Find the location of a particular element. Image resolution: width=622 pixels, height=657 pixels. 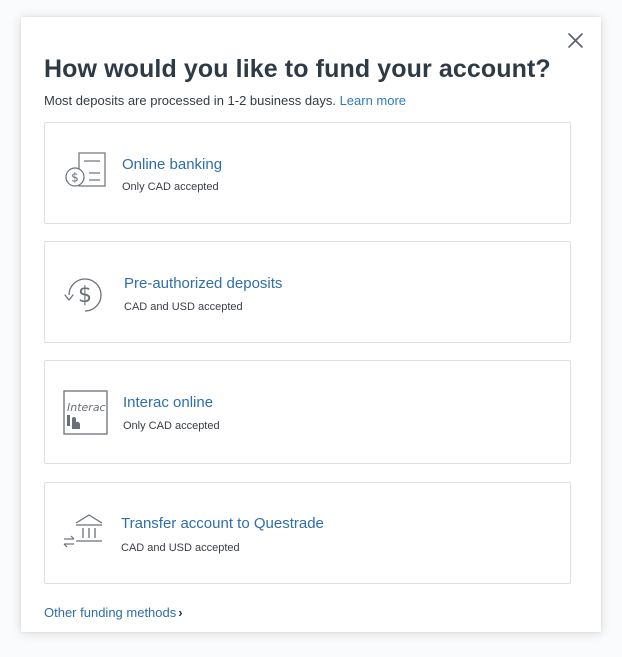

svg-text: Interac is located at coordinates (86, 407).